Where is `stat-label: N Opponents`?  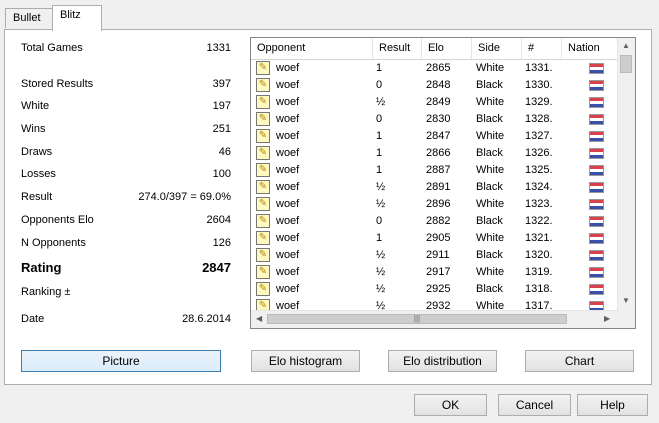
stat-label: N Opponents is located at coordinates (53, 243).